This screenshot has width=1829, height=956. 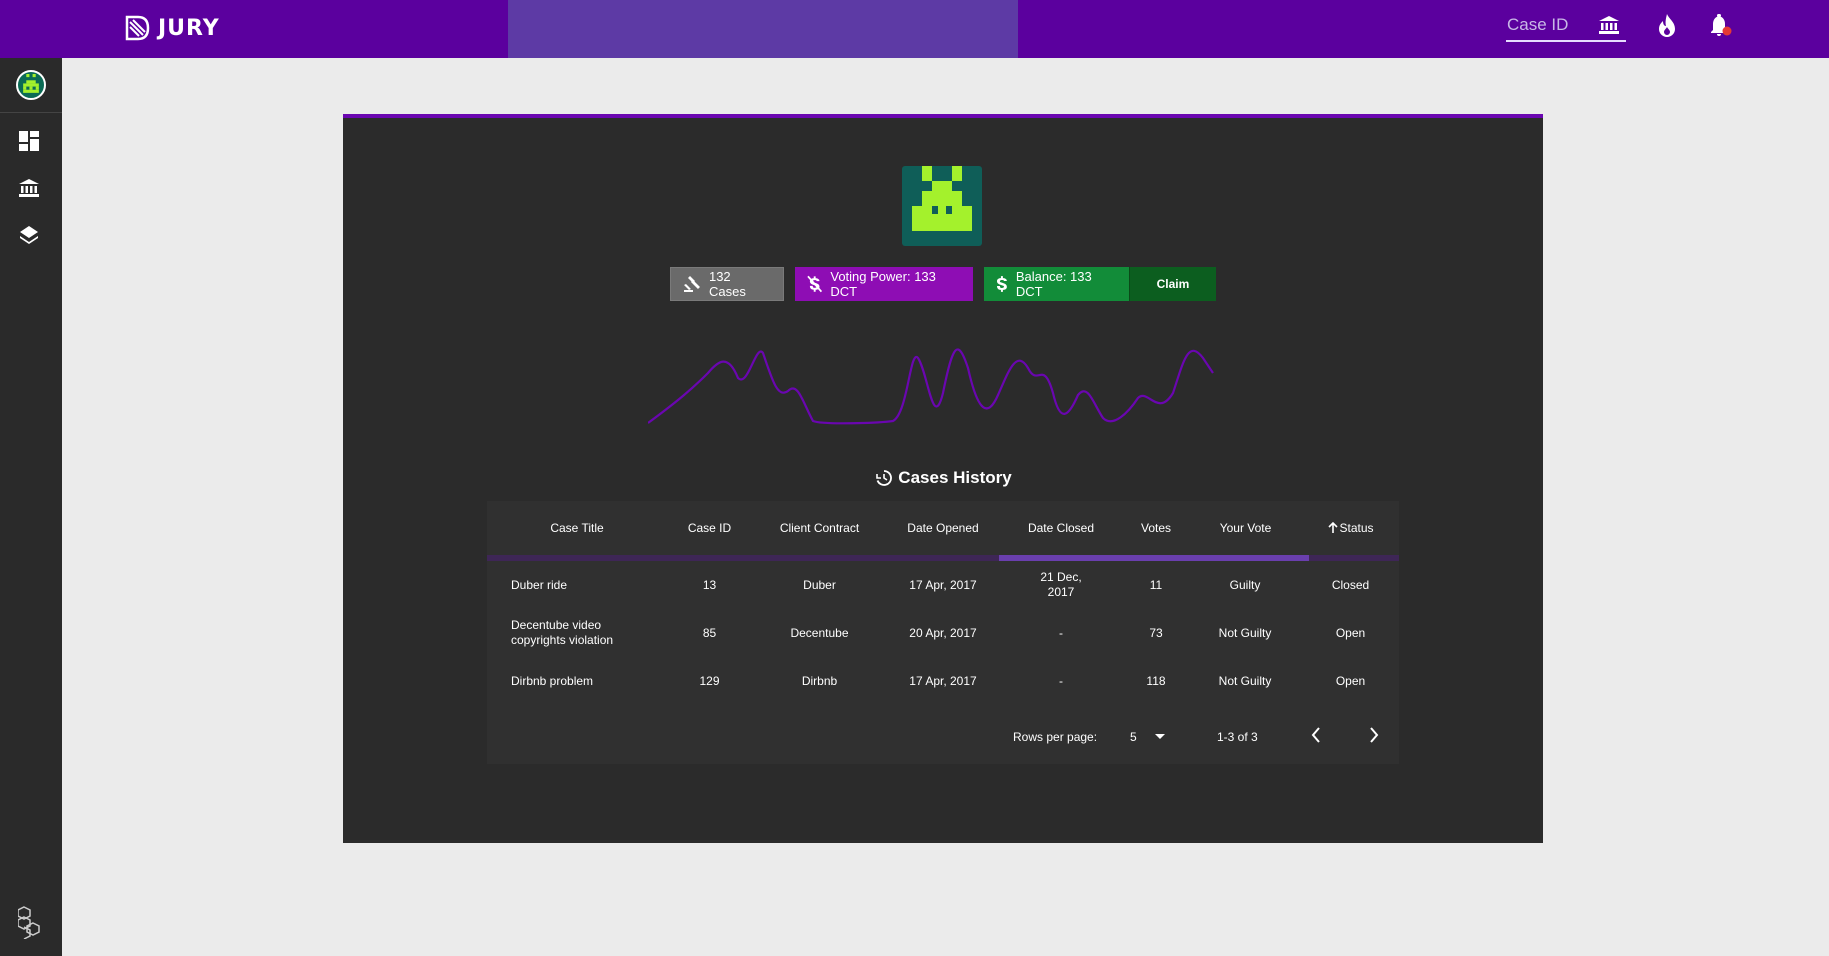 I want to click on cell-votes: 11, so click(x=1156, y=584).